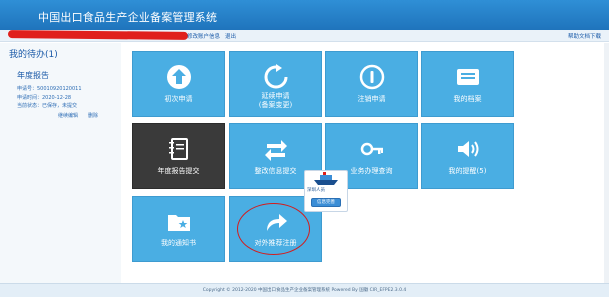  Describe the element at coordinates (606, 163) in the screenshot. I see `page-scrollbar` at that location.